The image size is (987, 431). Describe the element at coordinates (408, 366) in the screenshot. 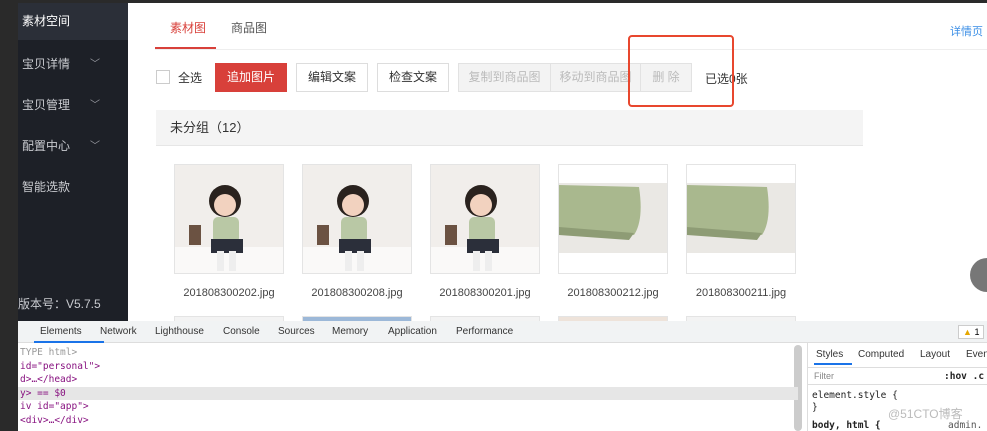

I see `dom-node: id="personal">` at that location.